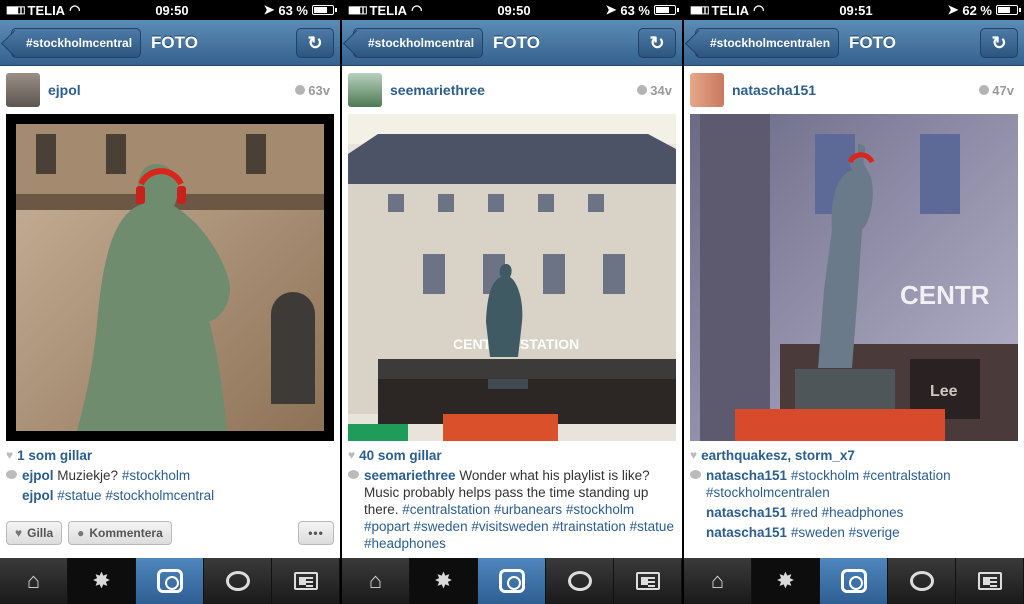 The height and width of the screenshot is (604, 1024). What do you see at coordinates (945, 295) in the screenshot?
I see `station-sign: CENTR` at bounding box center [945, 295].